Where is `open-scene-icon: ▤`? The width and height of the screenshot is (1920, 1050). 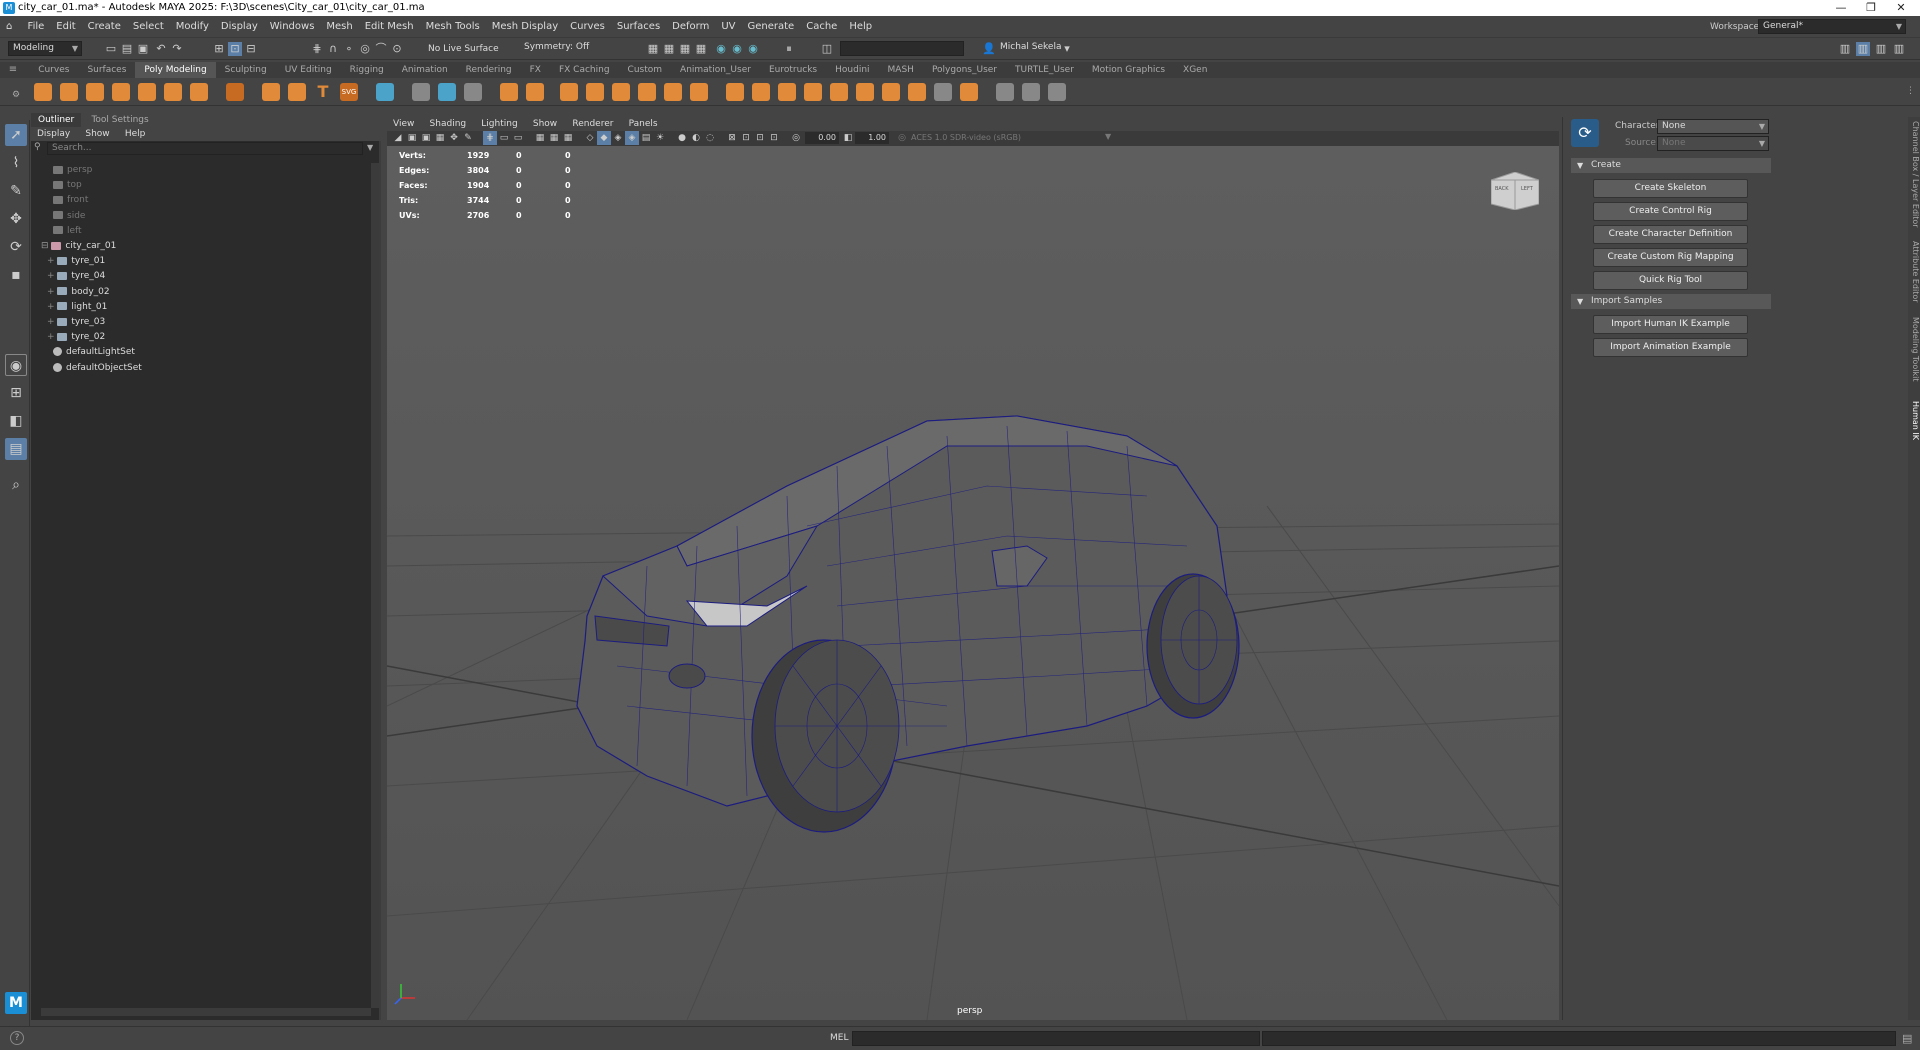
open-scene-icon: ▤ is located at coordinates (127, 49).